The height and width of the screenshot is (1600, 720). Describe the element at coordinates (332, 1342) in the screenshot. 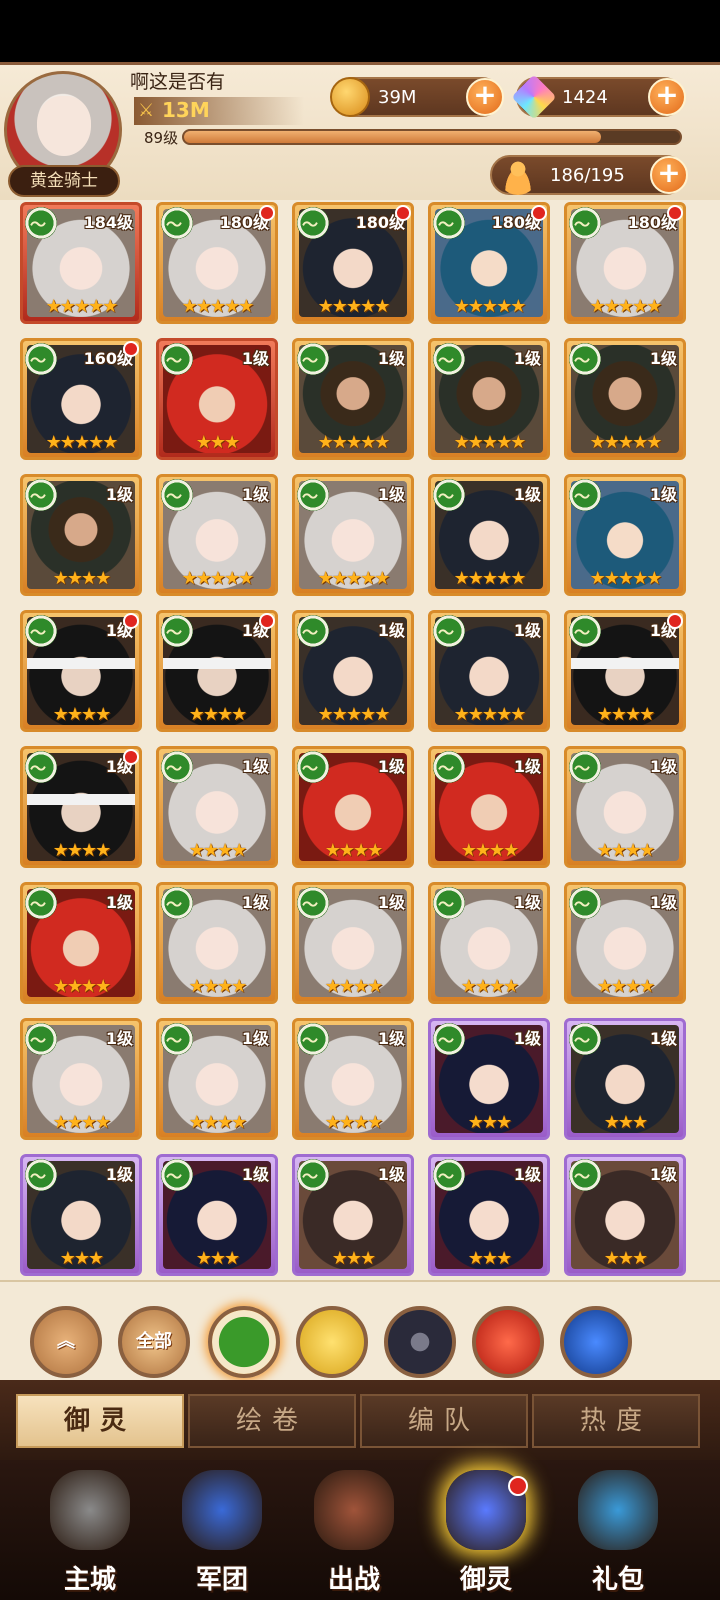

I see `gold-flower-faction-icon` at that location.